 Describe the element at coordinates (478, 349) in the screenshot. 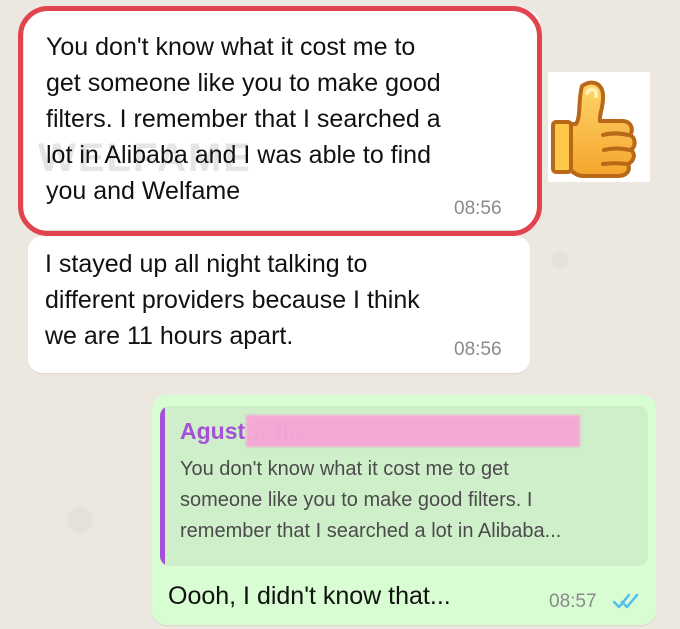

I see `message-time-2: 08:56` at that location.